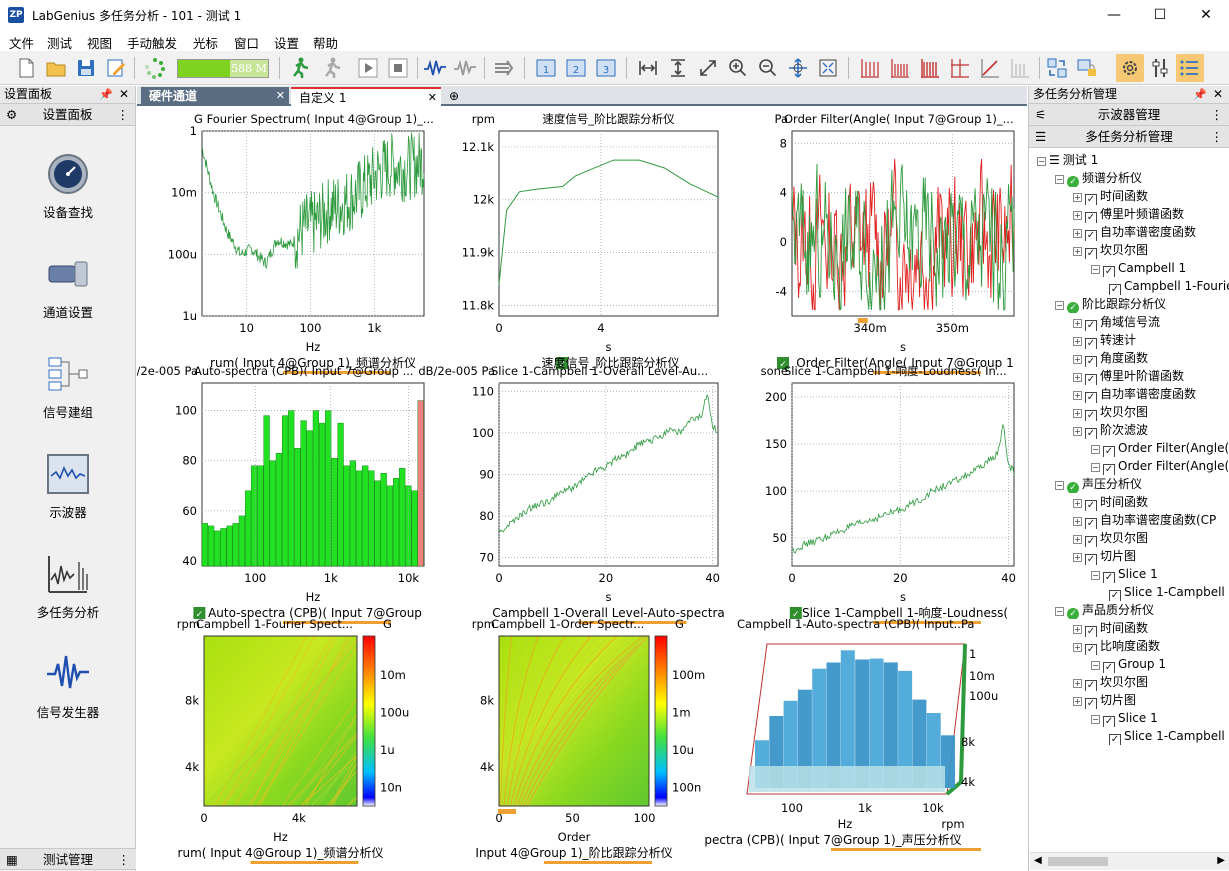 The width and height of the screenshot is (1229, 871). I want to click on tree-node: + ✓ 转速计, so click(1129, 340).